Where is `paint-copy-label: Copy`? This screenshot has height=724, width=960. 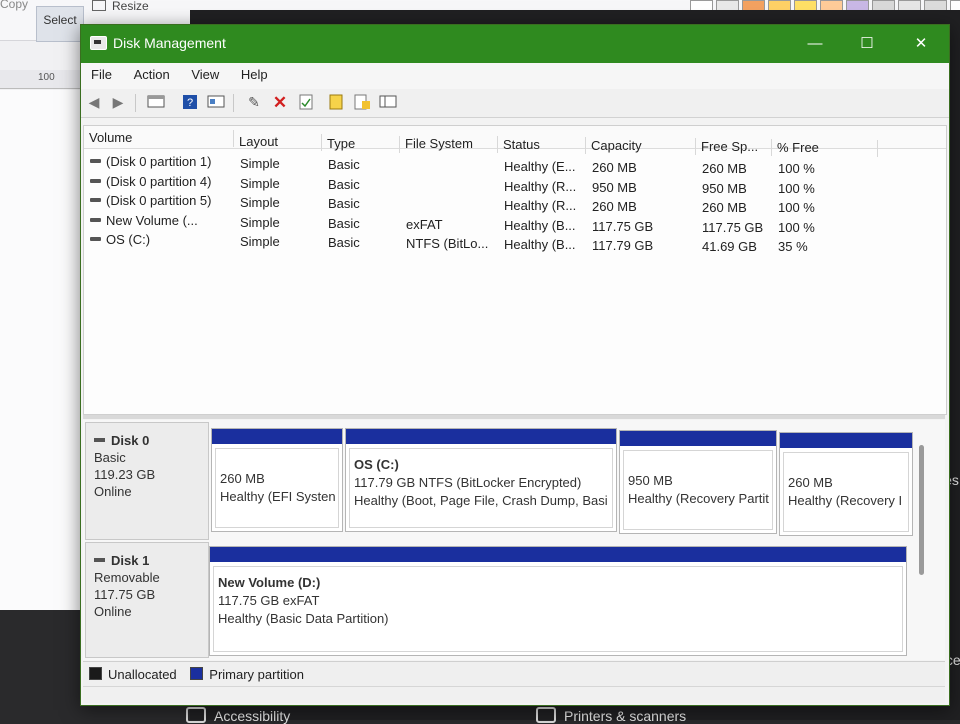 paint-copy-label: Copy is located at coordinates (14, 5).